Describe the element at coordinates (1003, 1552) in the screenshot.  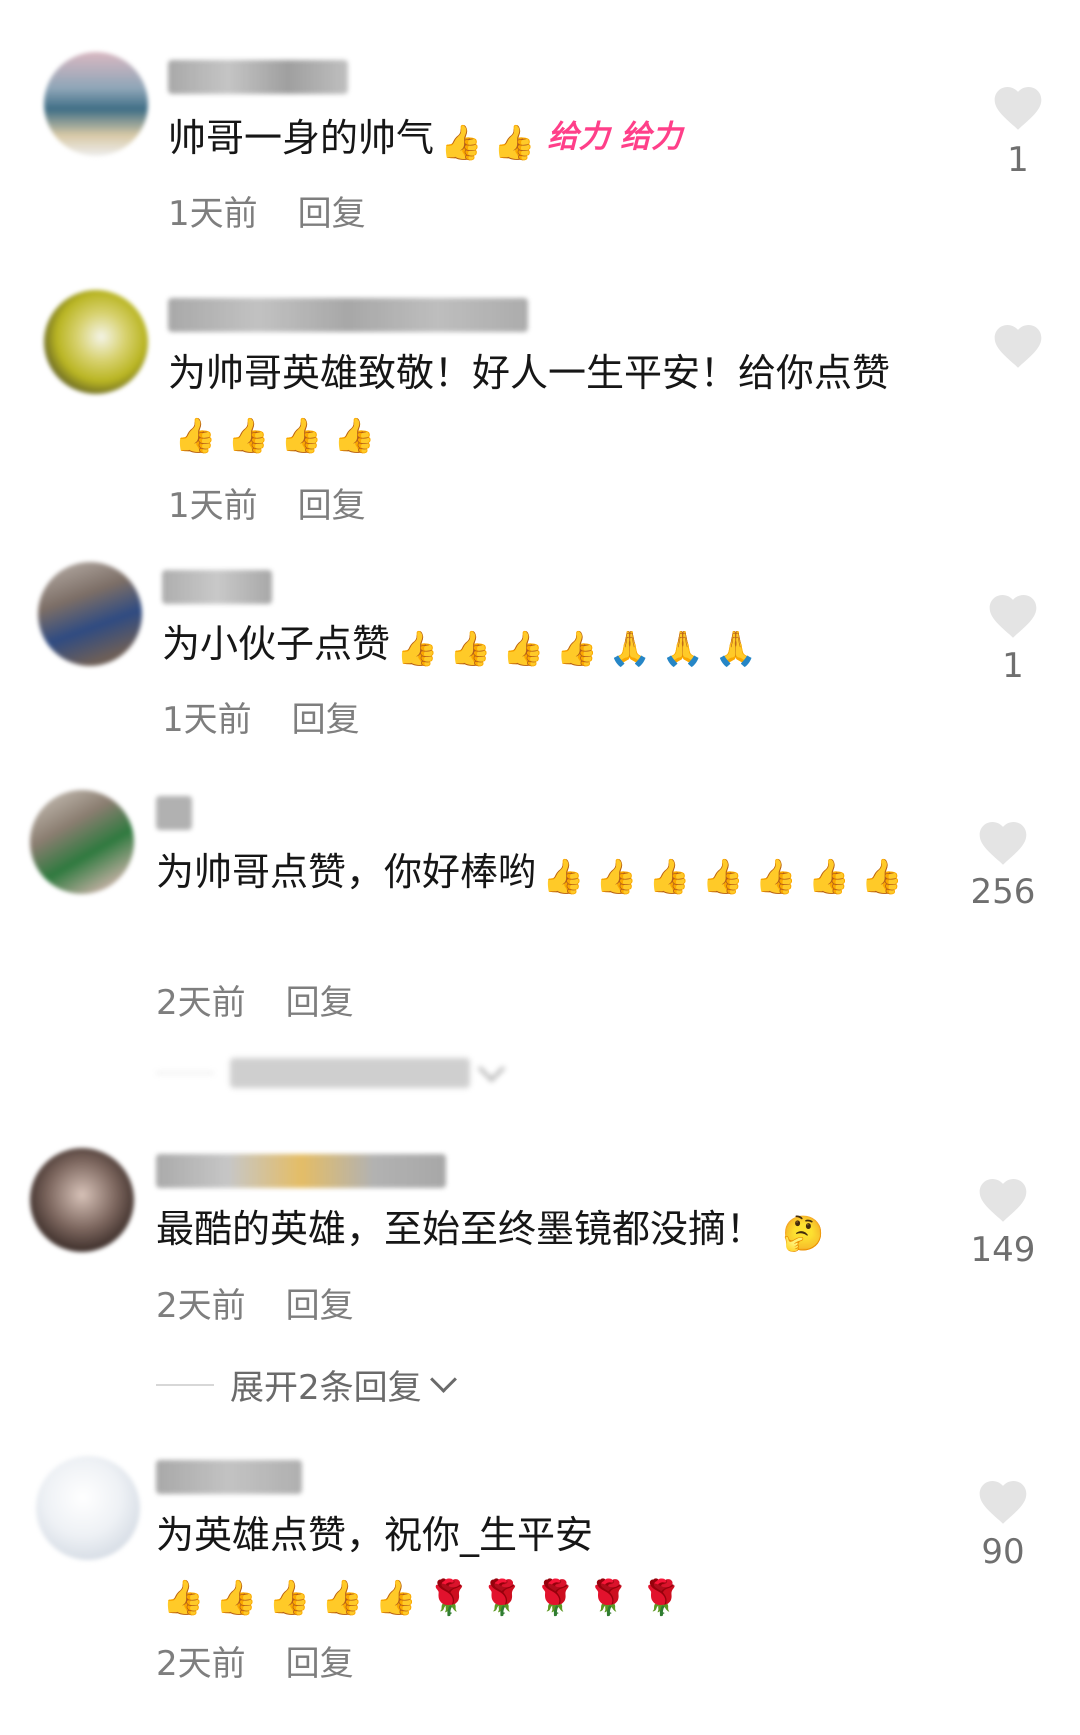
I see `like-count: 90` at that location.